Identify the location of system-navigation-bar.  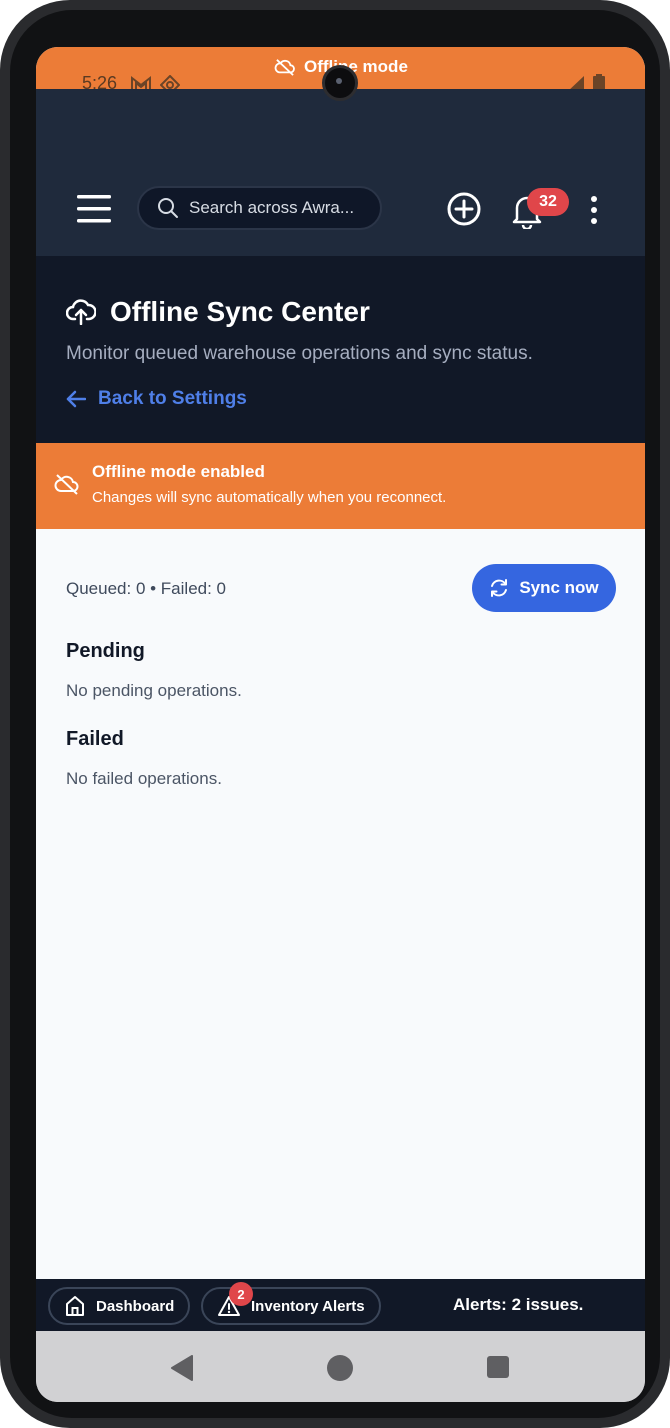
(340, 1366).